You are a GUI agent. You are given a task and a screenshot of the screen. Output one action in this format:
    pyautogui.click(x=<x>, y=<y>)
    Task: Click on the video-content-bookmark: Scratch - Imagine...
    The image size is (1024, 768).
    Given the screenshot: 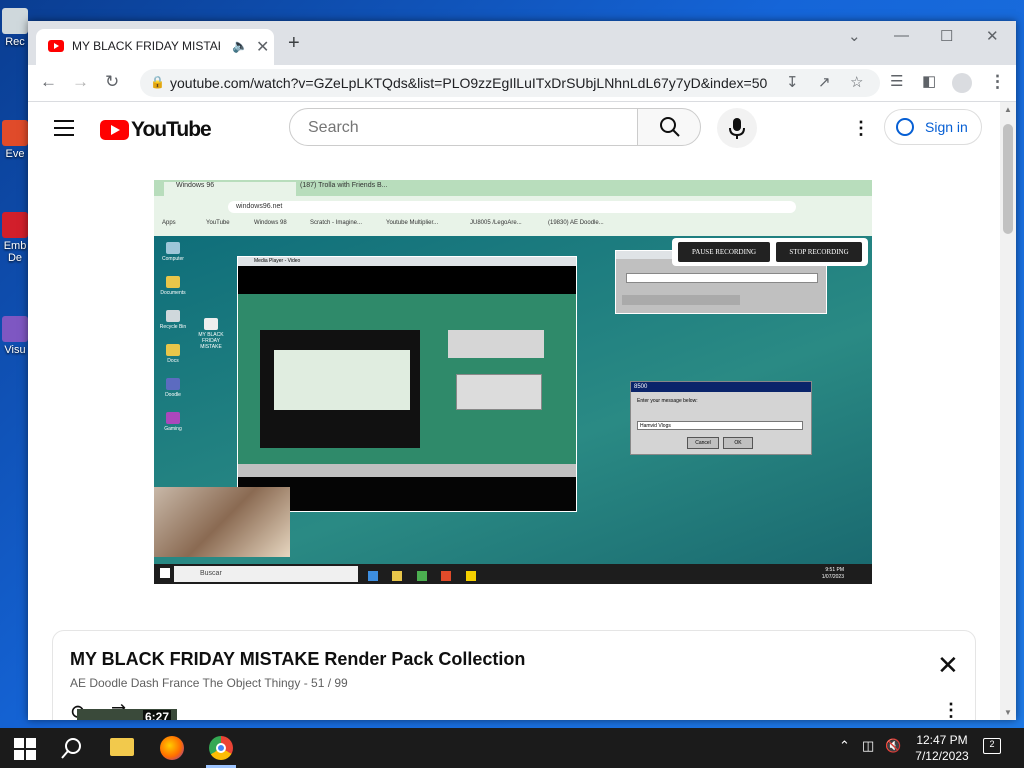 What is the action you would take?
    pyautogui.click(x=336, y=223)
    